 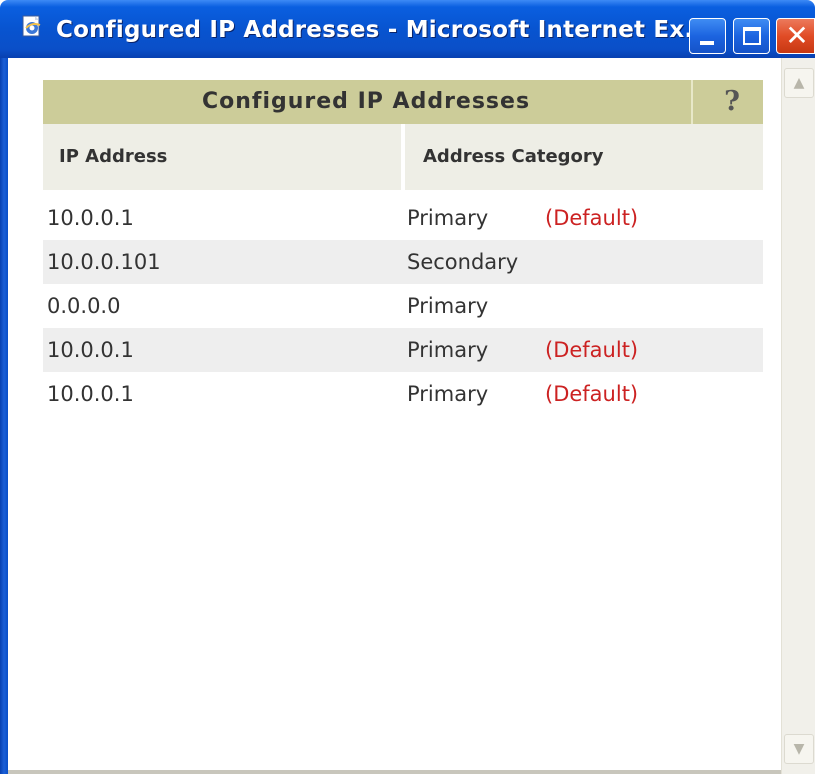 I want to click on close-button: ✕, so click(x=795, y=36).